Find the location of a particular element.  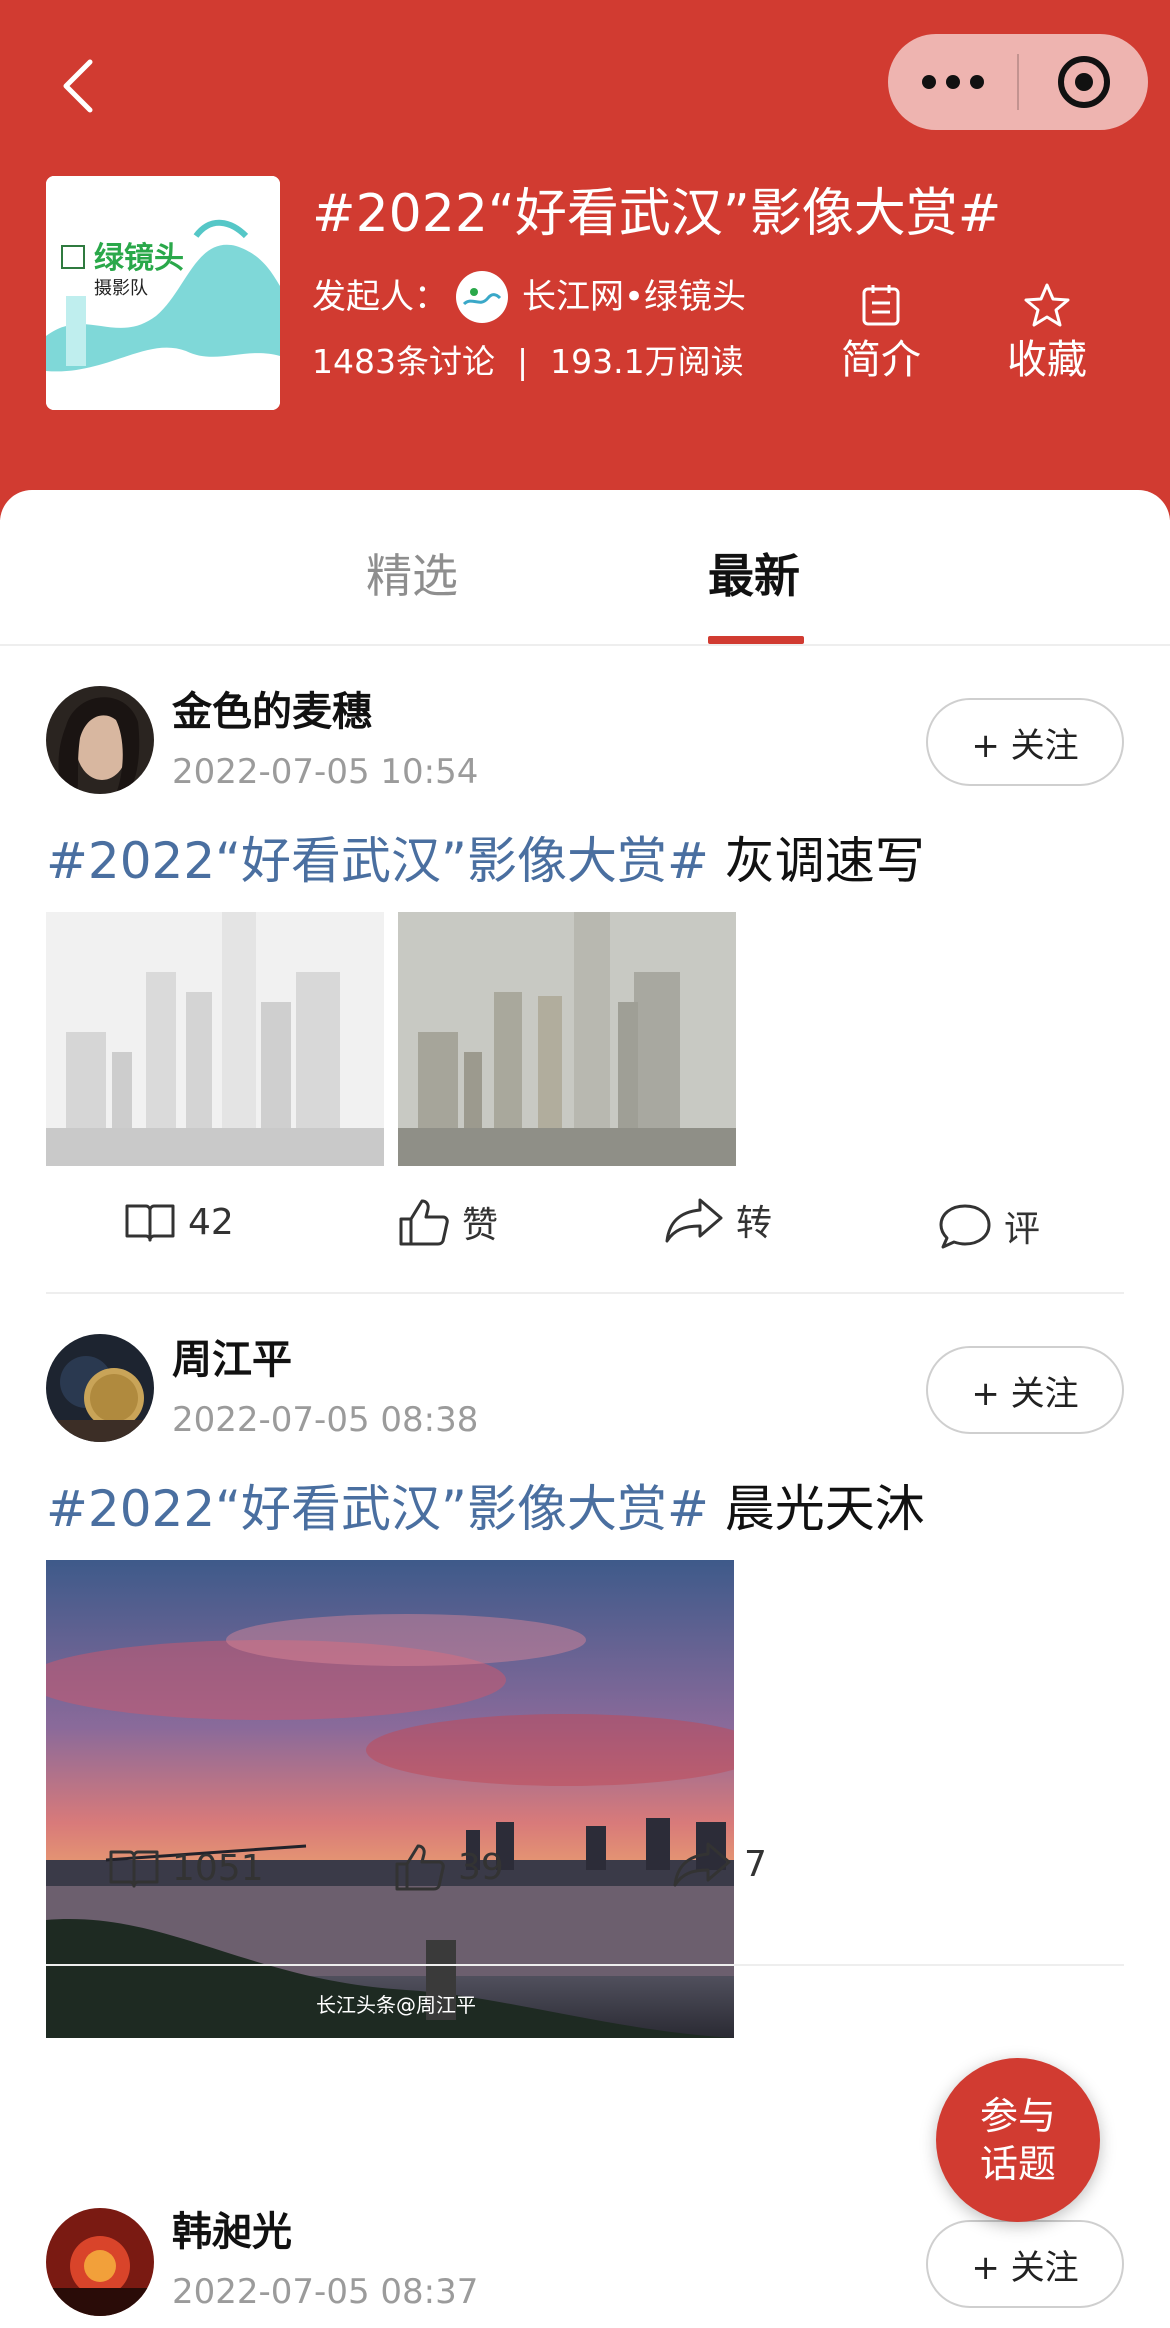

back-button is located at coordinates (78, 86).